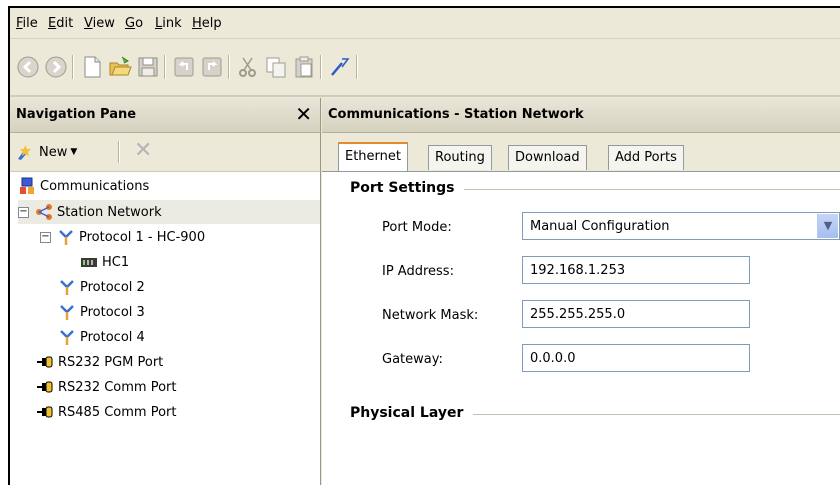 The image size is (840, 485). I want to click on tree-item-rs232-pgm-port: RS232 PGM Port, so click(99, 362).